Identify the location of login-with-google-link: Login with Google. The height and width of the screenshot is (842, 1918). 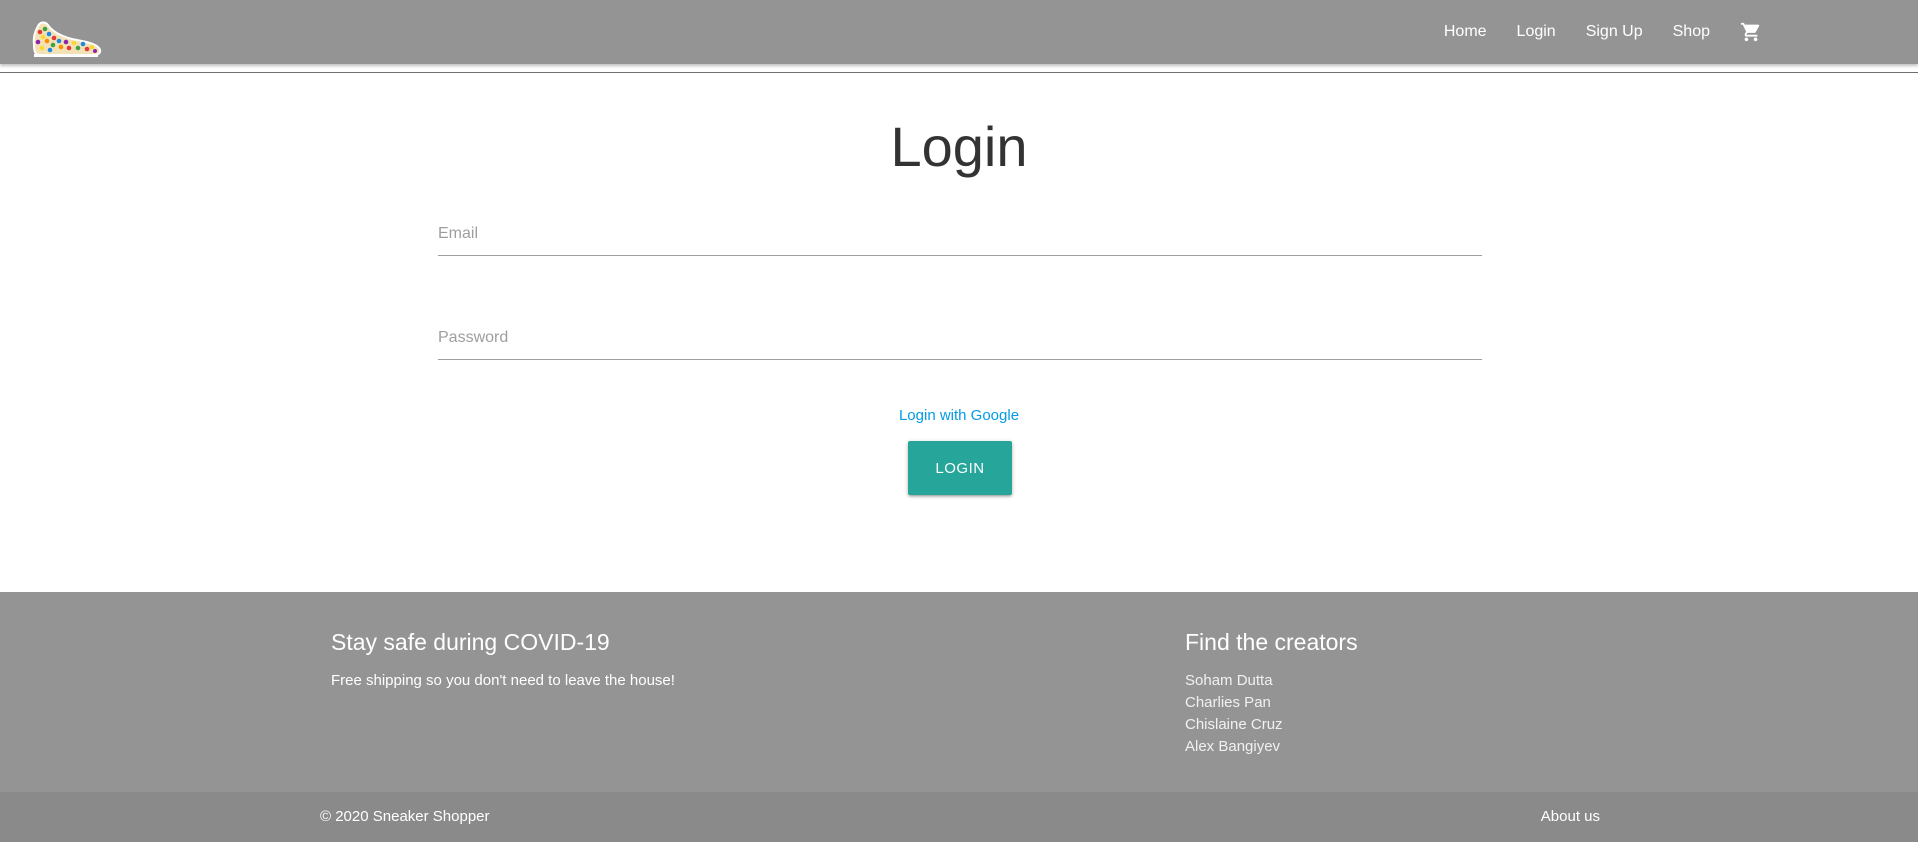
(959, 415).